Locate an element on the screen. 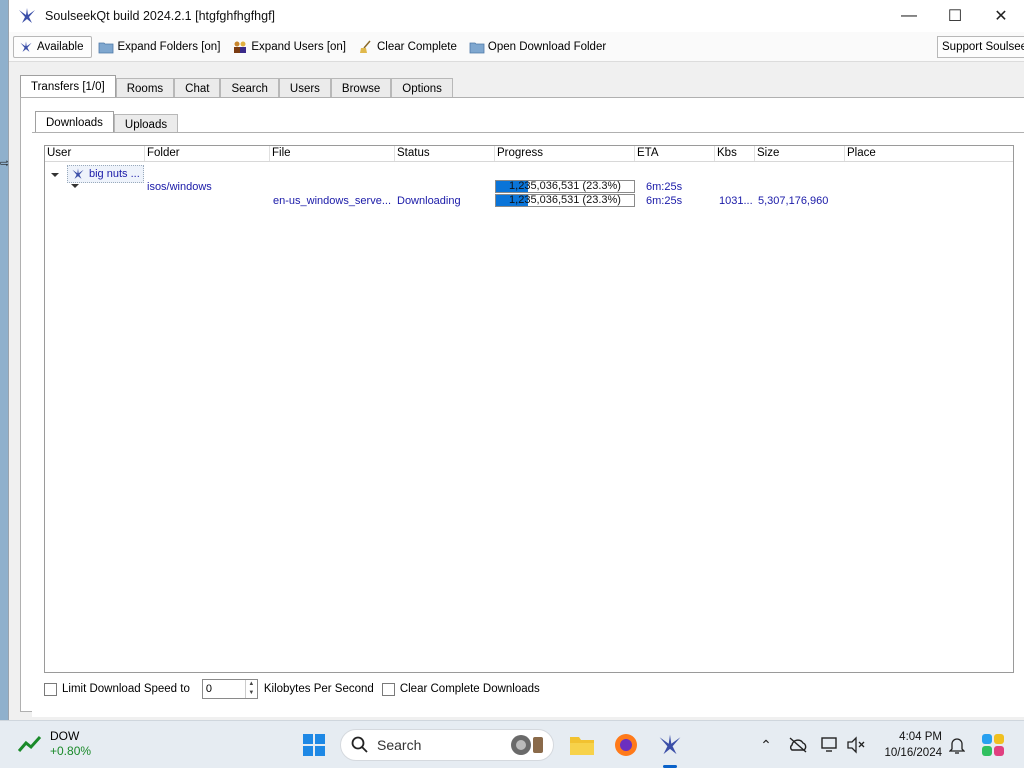 The image size is (1024, 768). available-status-button: Available is located at coordinates (53, 46).